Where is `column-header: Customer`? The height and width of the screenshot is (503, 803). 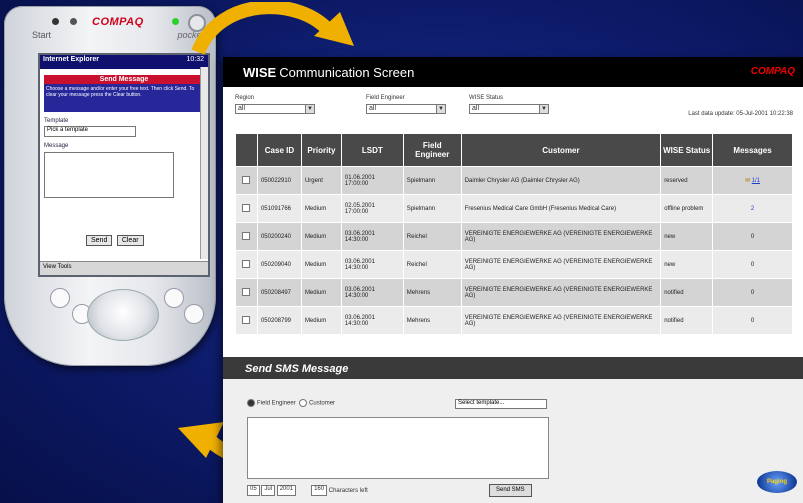
column-header: Customer is located at coordinates (561, 150).